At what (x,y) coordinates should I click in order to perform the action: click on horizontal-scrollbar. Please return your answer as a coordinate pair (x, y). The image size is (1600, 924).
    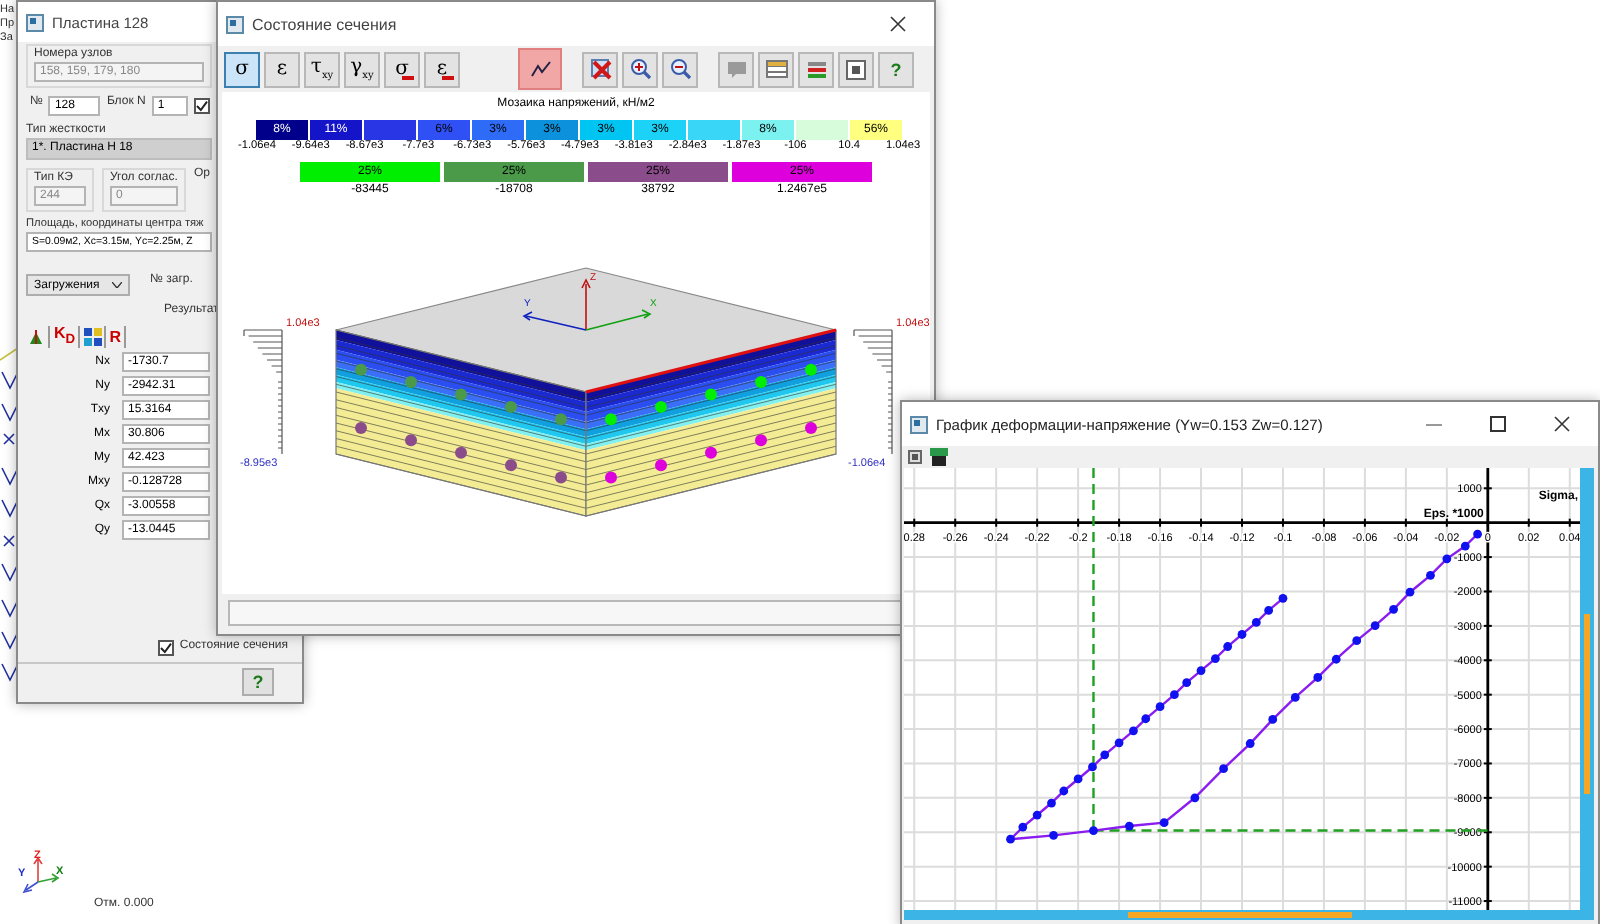
    Looking at the image, I should click on (1249, 915).